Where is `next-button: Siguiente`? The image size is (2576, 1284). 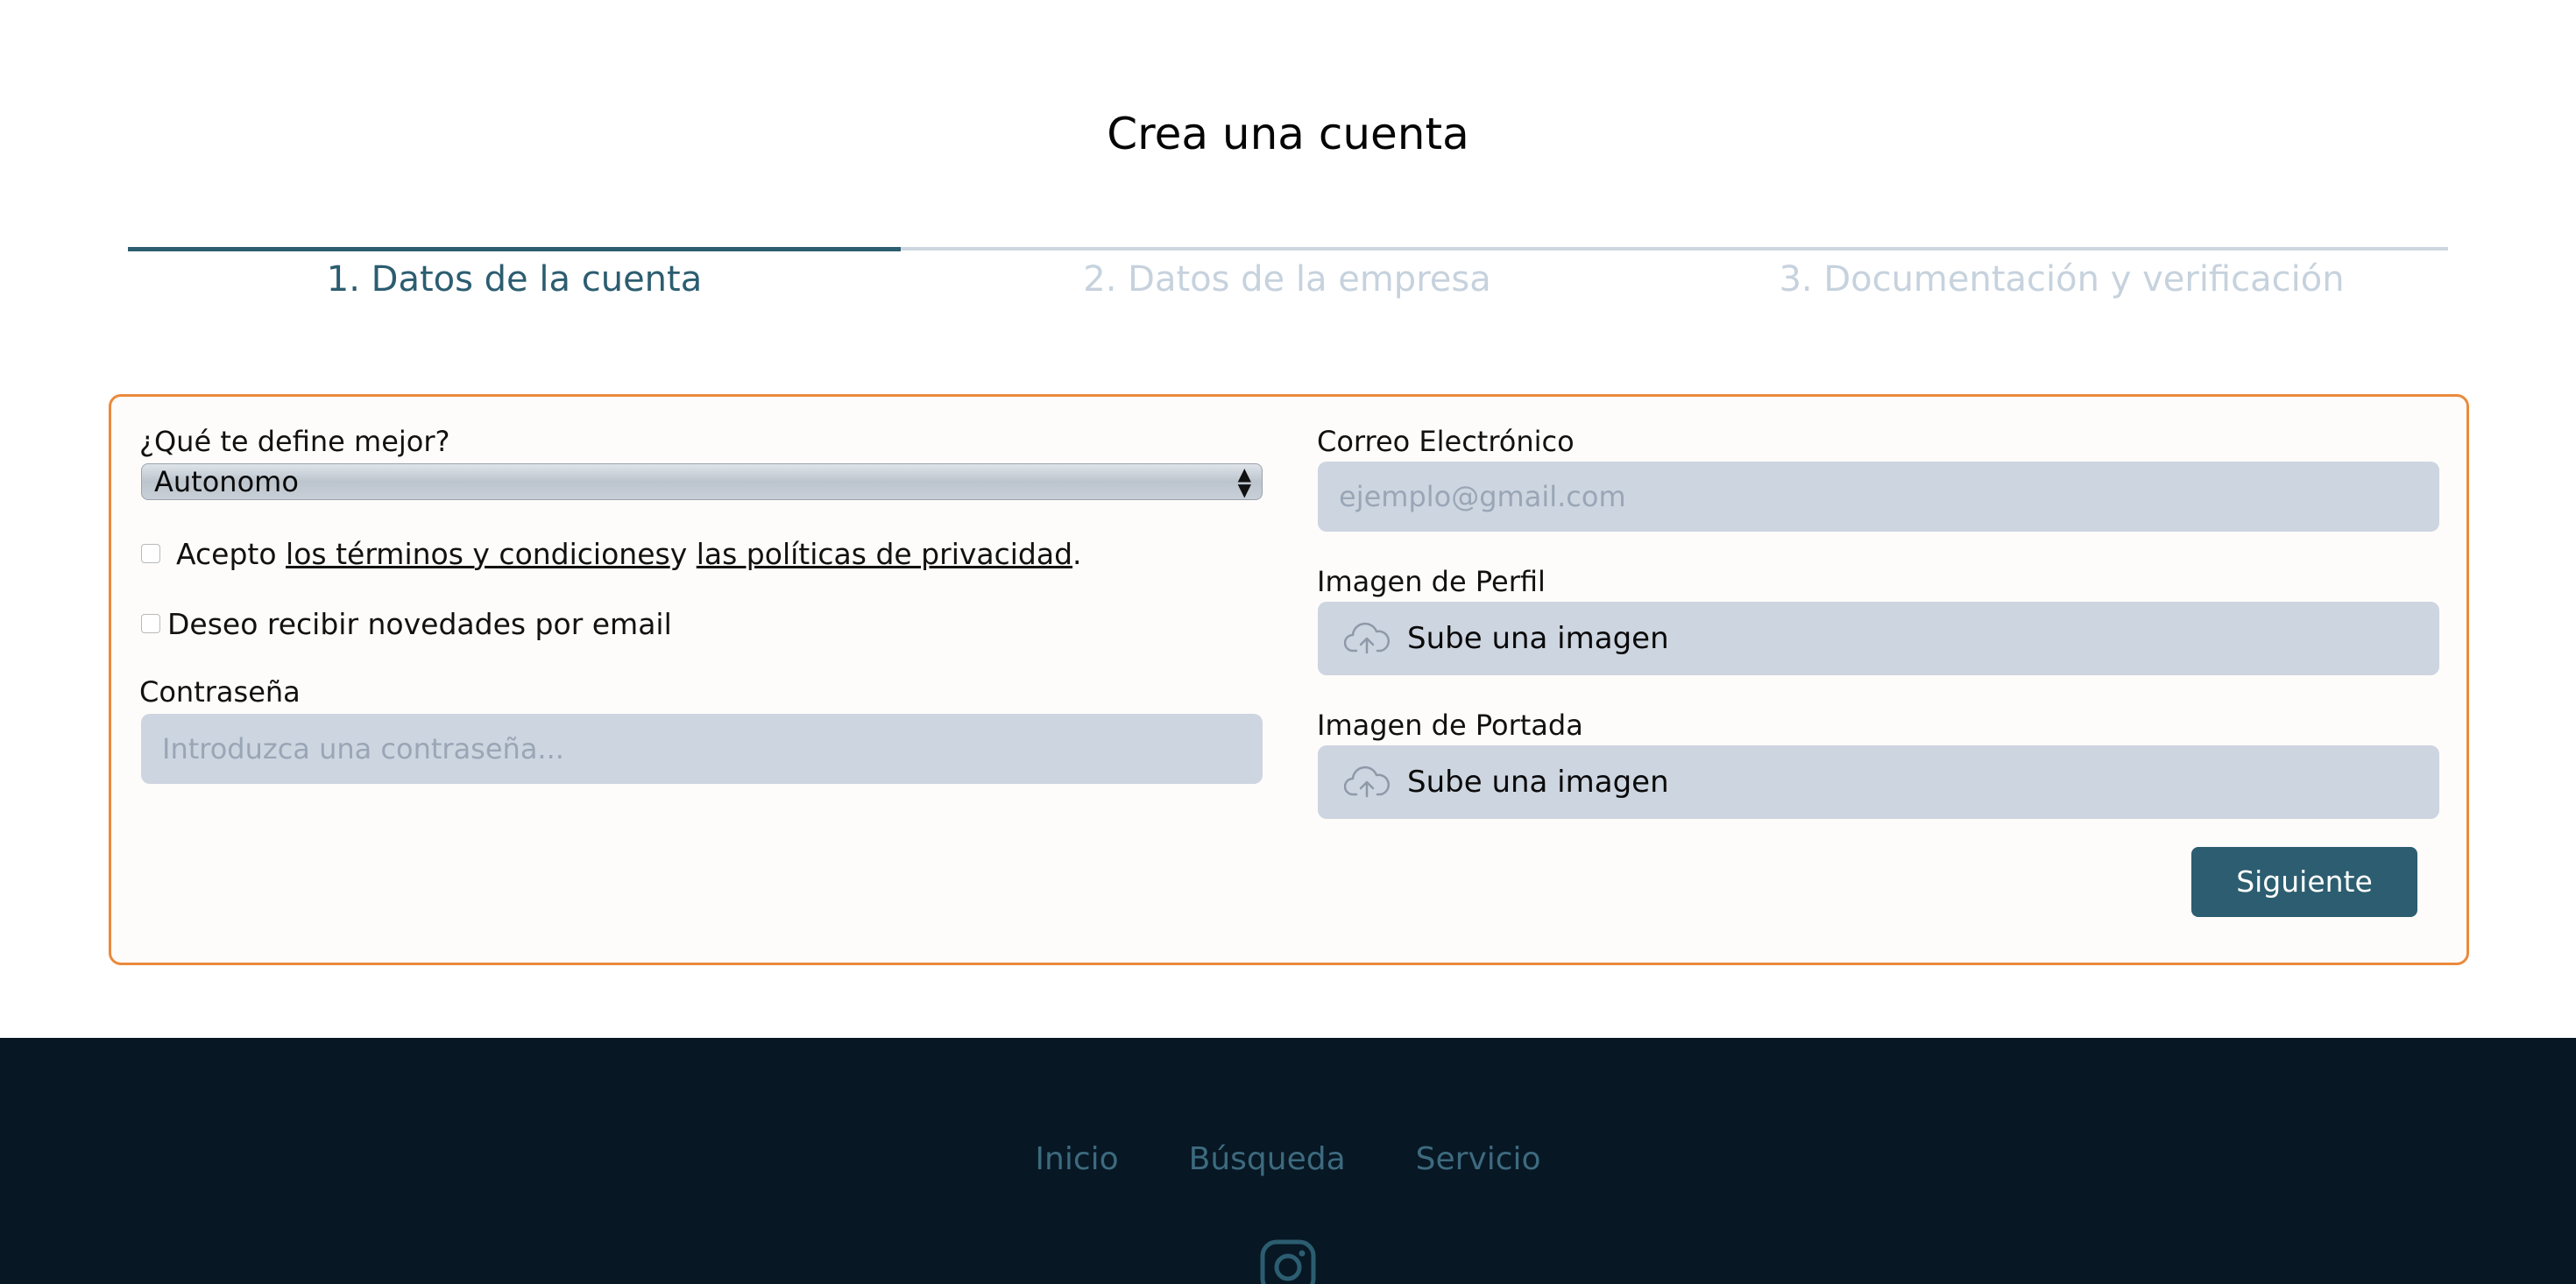
next-button: Siguiente is located at coordinates (2304, 882).